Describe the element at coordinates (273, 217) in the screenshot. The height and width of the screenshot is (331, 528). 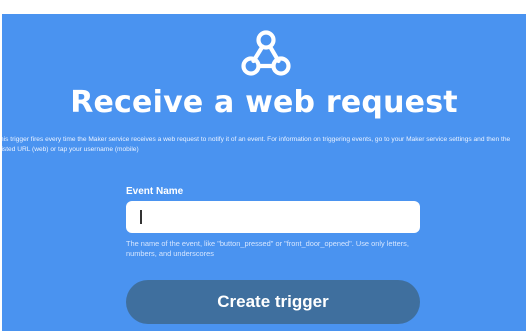
I see `event-name-input` at that location.